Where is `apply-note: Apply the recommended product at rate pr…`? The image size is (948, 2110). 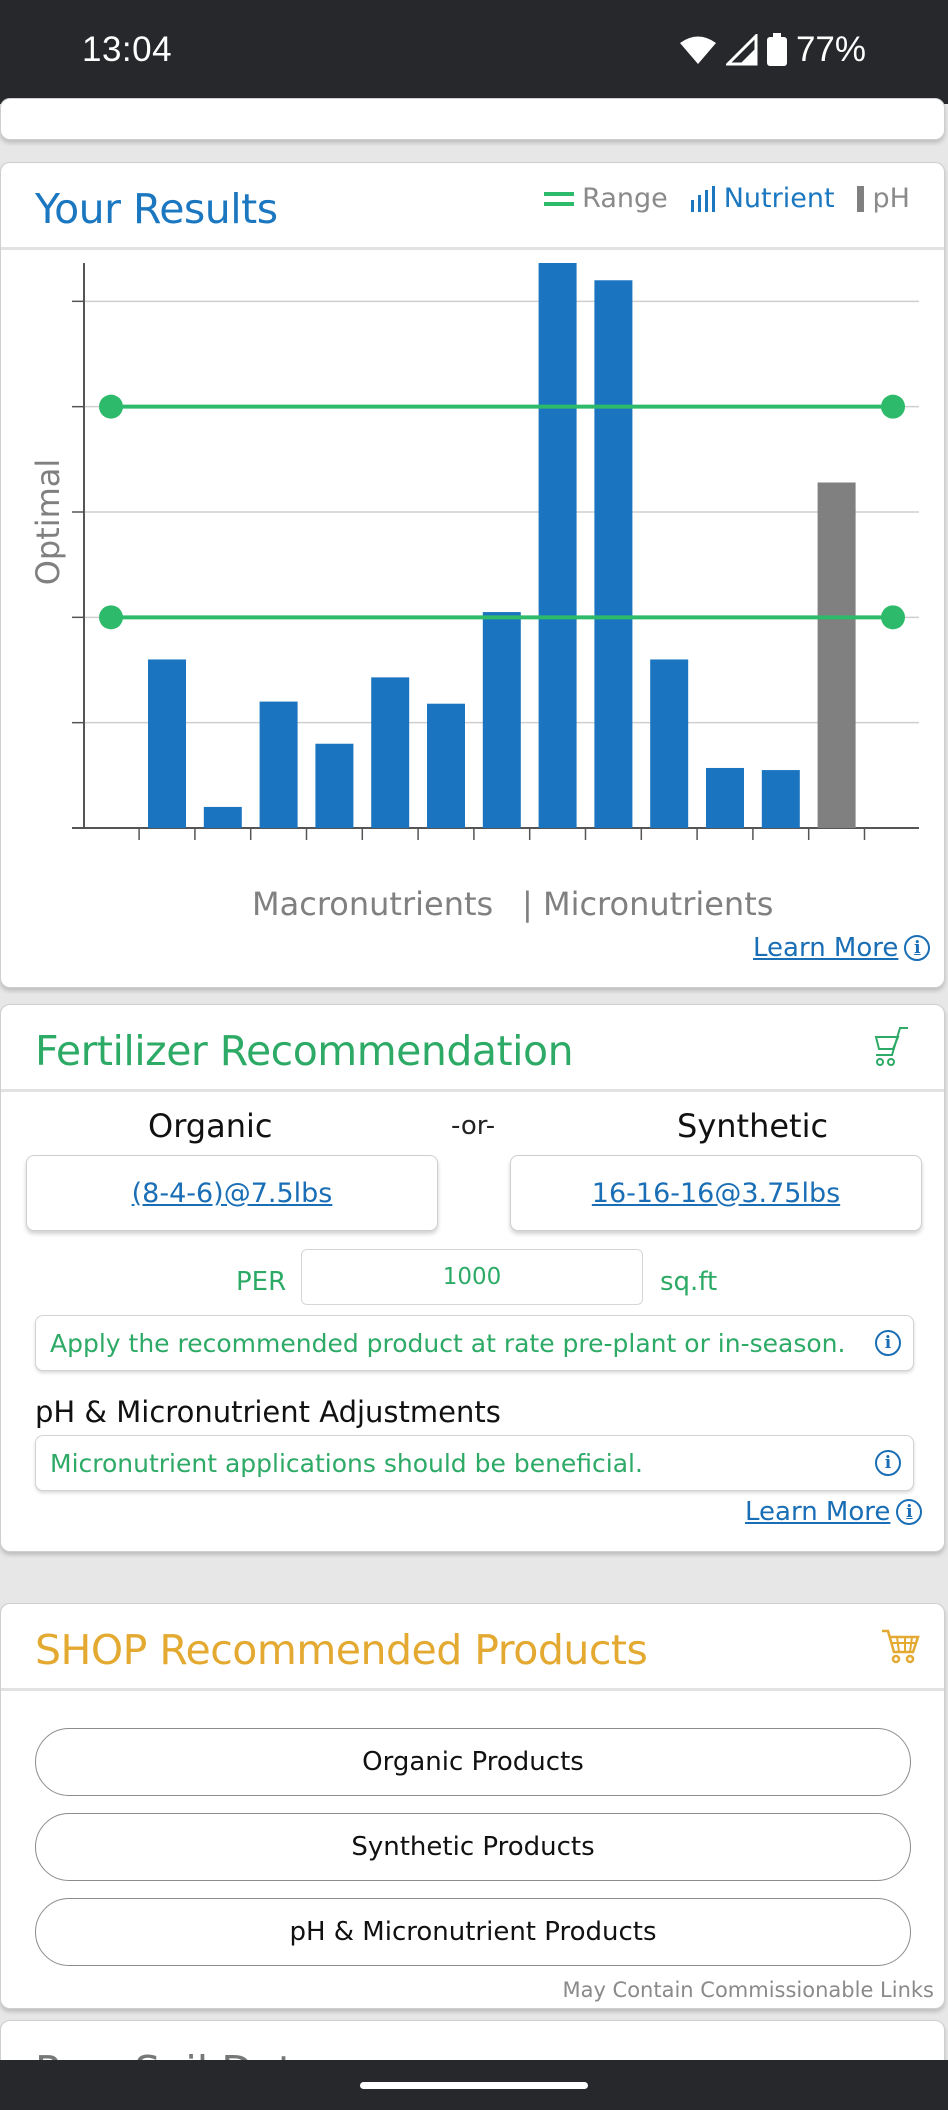
apply-note: Apply the recommended product at rate pr… is located at coordinates (474, 1343).